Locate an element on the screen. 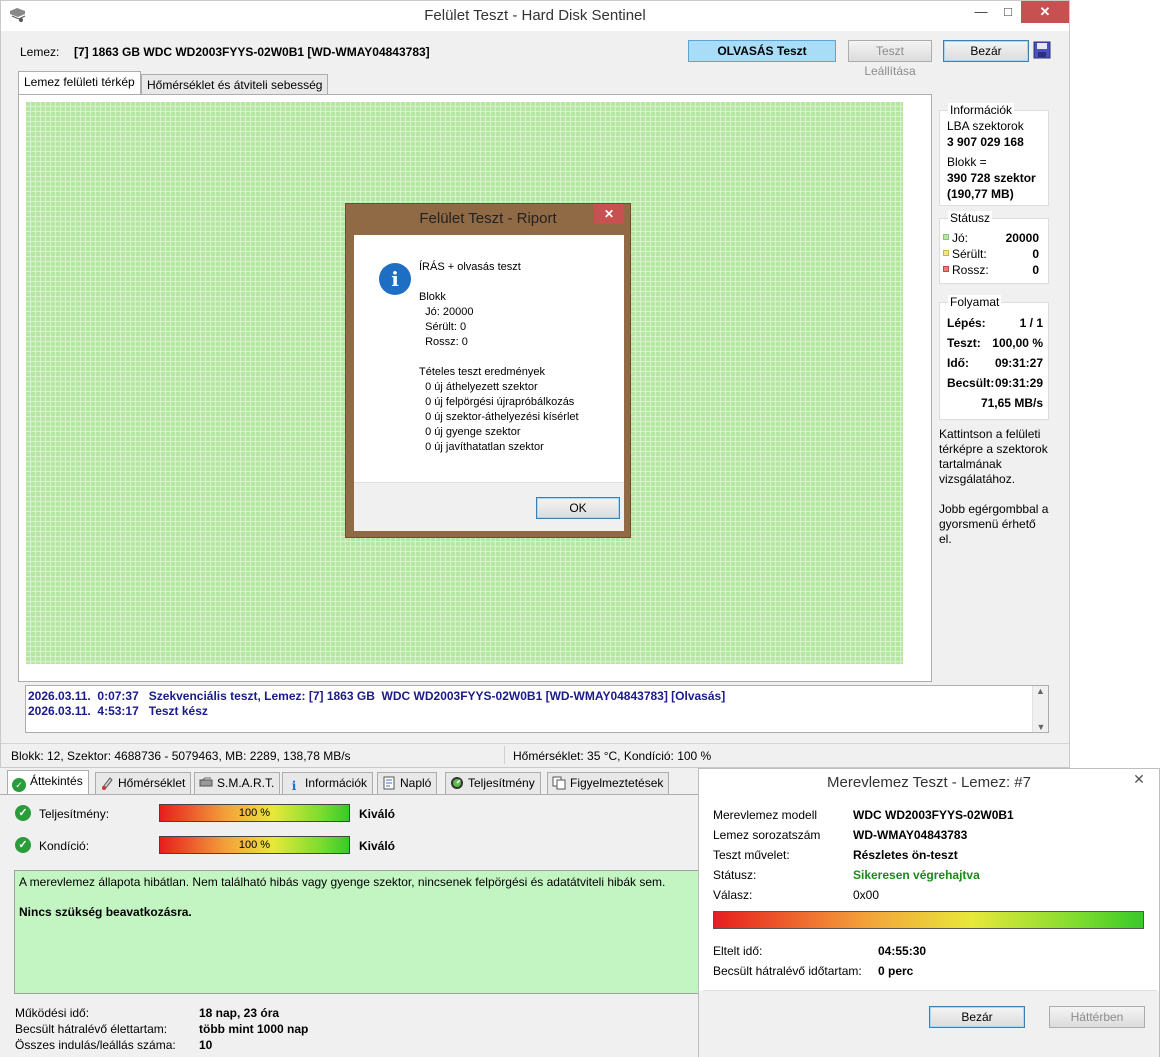  condition-bar: 100 % is located at coordinates (254, 845).